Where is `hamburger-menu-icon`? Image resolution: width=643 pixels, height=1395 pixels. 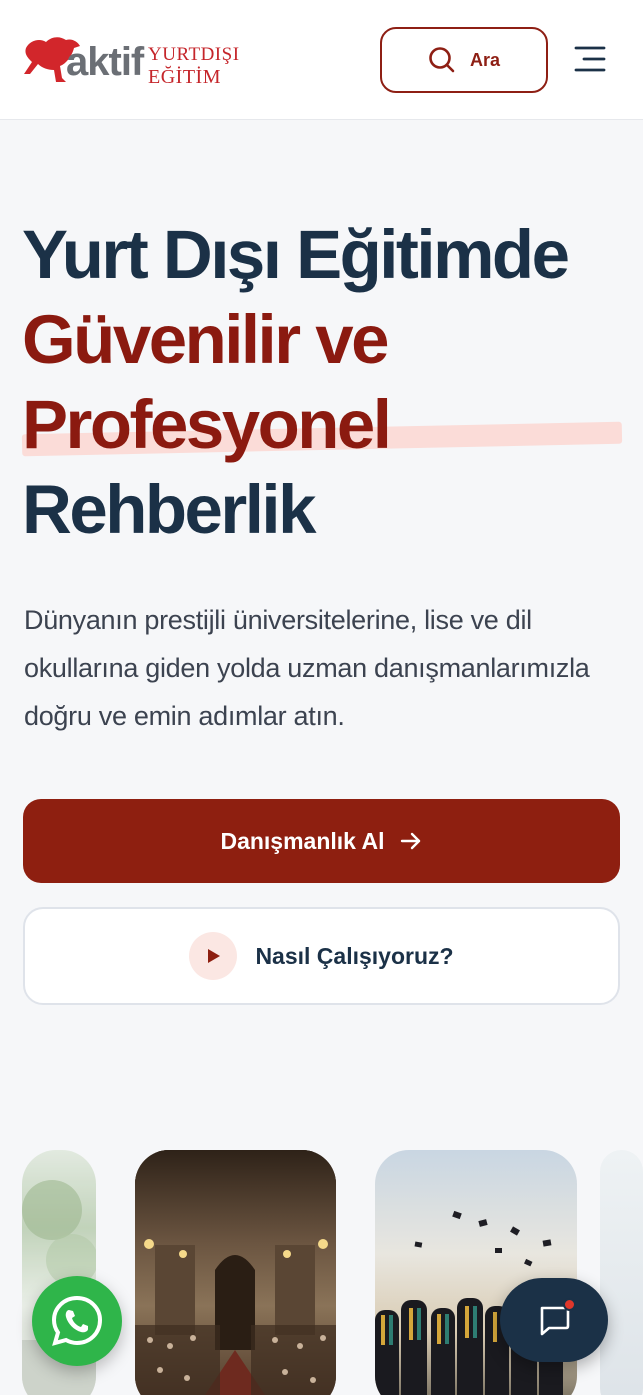
hamburger-menu-icon is located at coordinates (590, 59).